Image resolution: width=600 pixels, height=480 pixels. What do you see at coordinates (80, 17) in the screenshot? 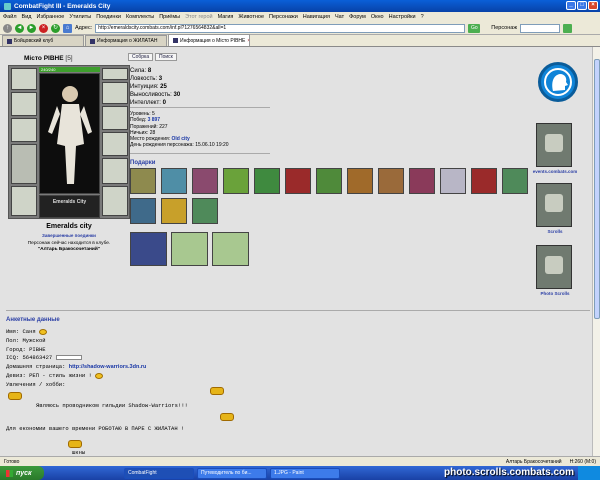
I see `menu-utilities: Утилиты` at bounding box center [80, 17].